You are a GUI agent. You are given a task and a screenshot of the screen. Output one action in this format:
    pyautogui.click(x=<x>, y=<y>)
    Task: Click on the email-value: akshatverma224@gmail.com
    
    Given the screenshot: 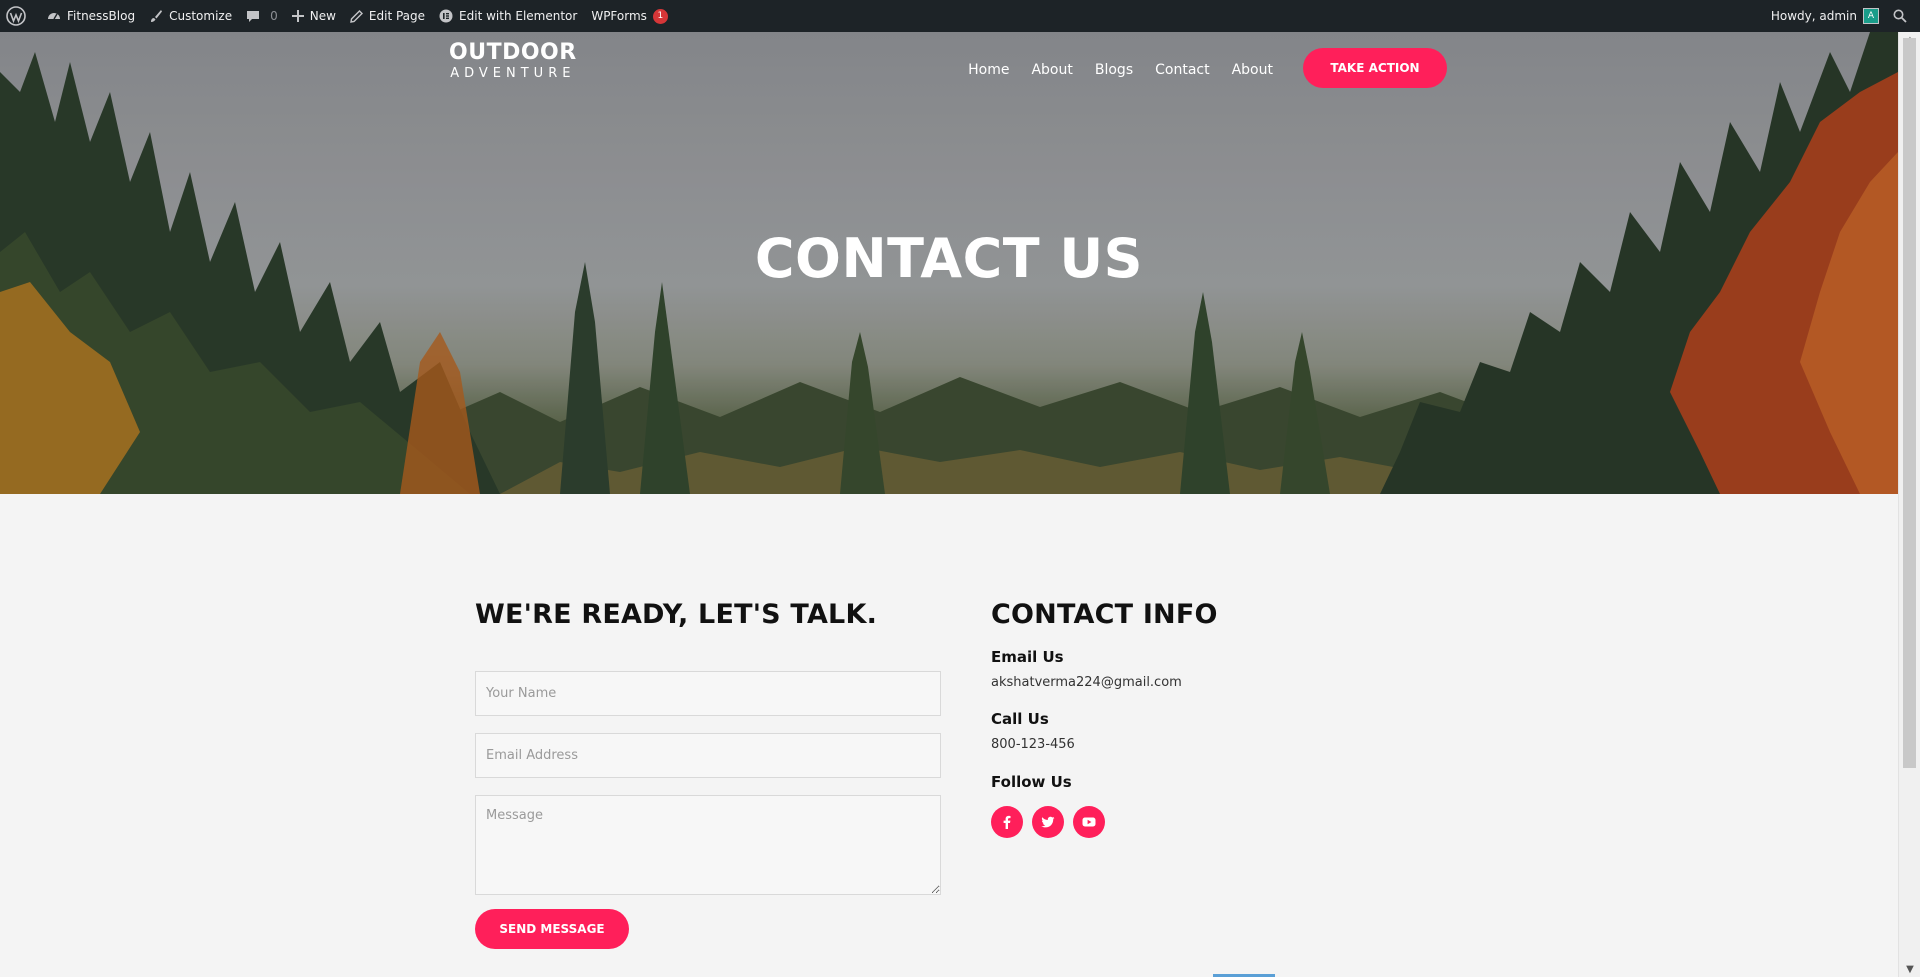 What is the action you would take?
    pyautogui.click(x=1086, y=682)
    